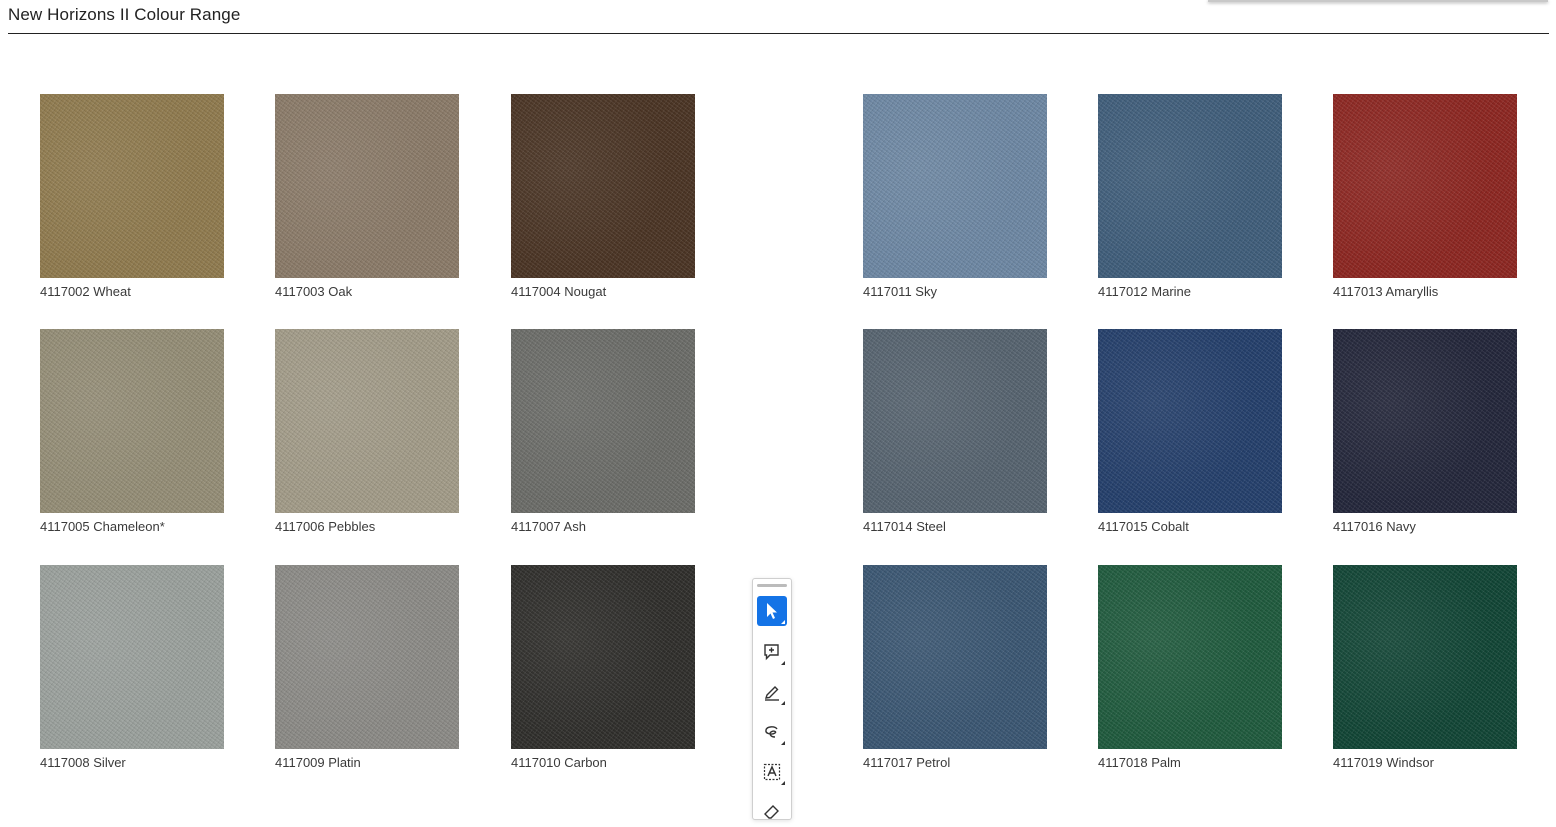 The width and height of the screenshot is (1556, 827). I want to click on swatch-palm: 4117018 Palm, so click(1190, 667).